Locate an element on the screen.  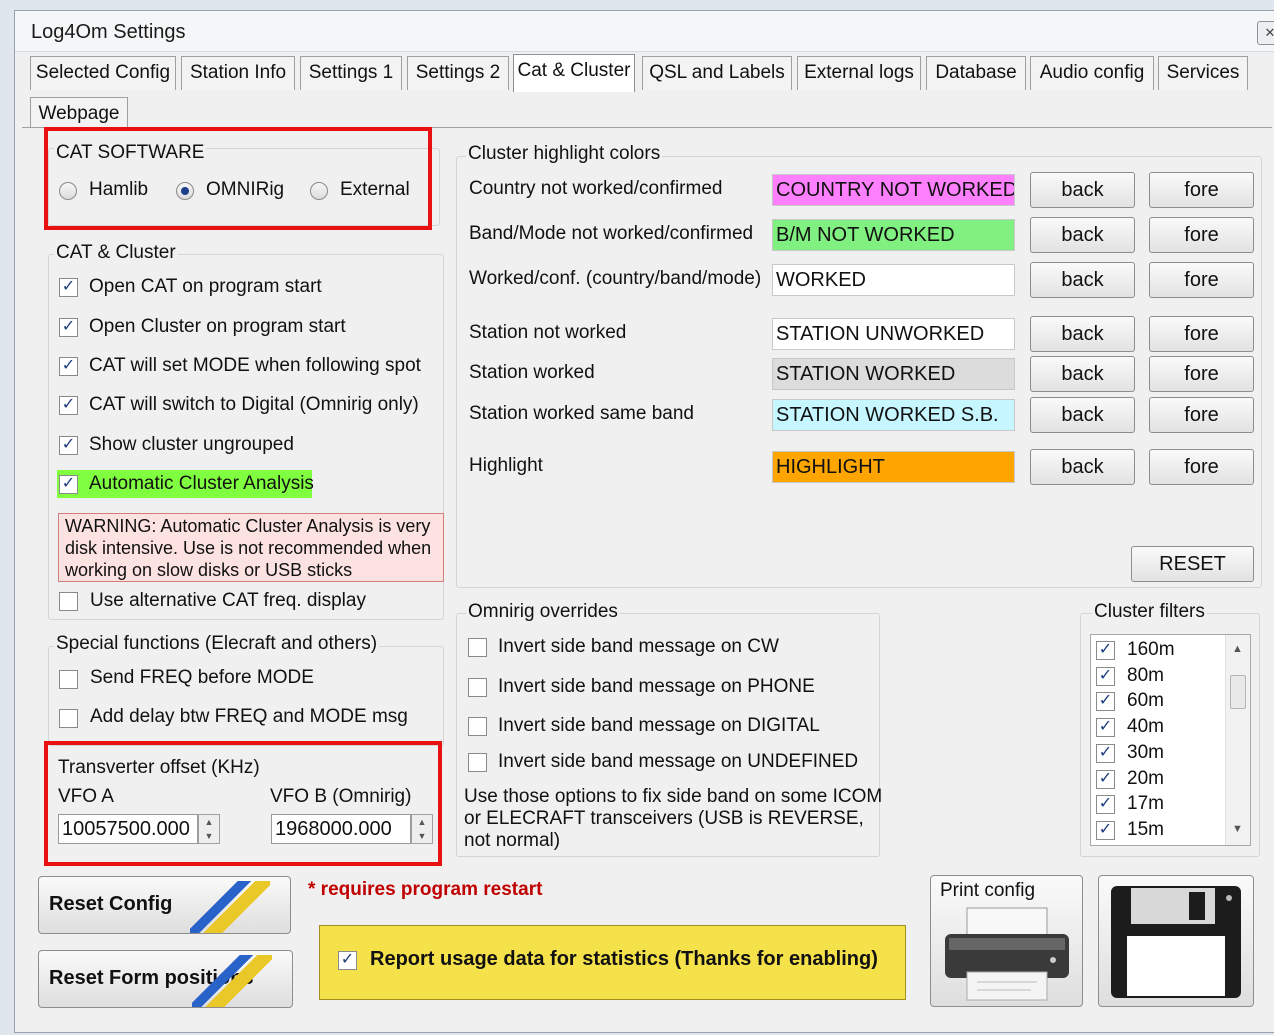
cat-option-label: Show cluster ungrouped is located at coordinates (191, 444).